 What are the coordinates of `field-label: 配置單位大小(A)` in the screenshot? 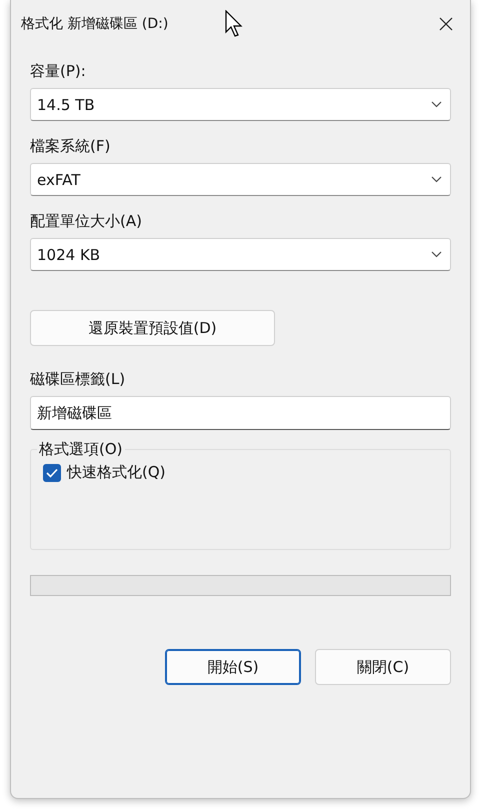 It's located at (86, 221).